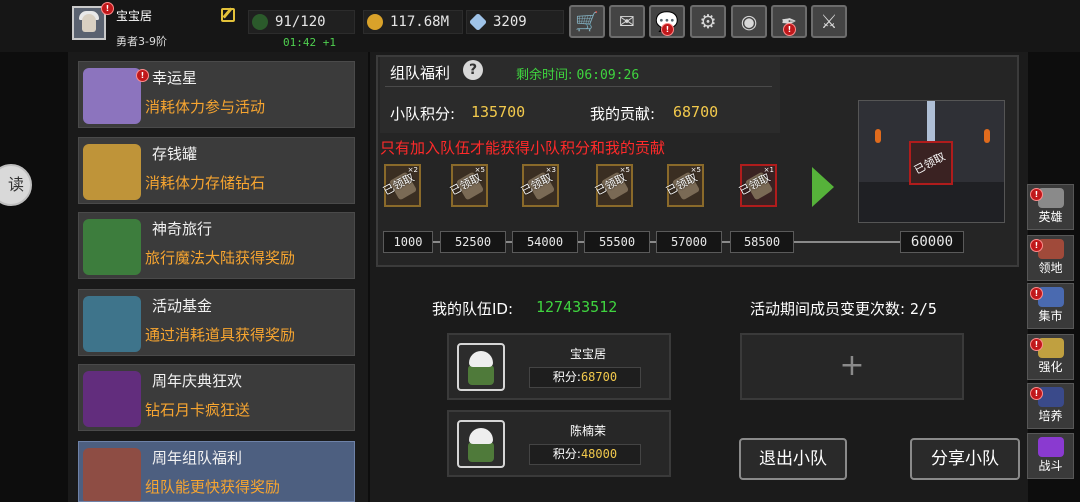  What do you see at coordinates (216, 322) in the screenshot?
I see `event-item: 活动基金通过消耗道具获得奖励` at bounding box center [216, 322].